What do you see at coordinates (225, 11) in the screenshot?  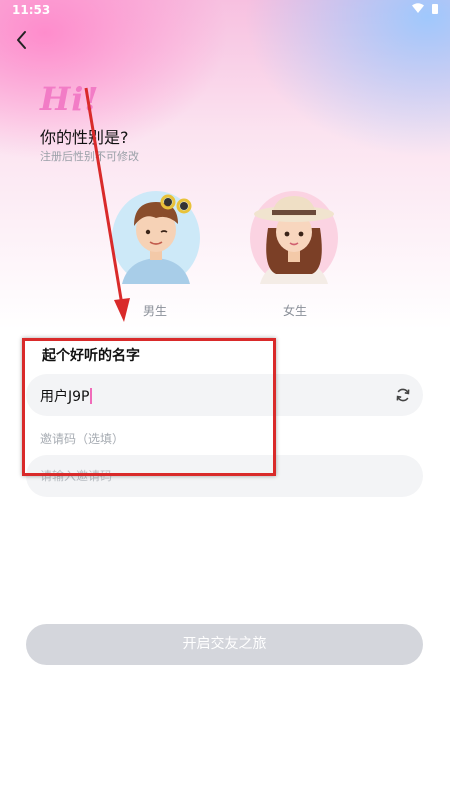 I see `status-bar: 11:53` at bounding box center [225, 11].